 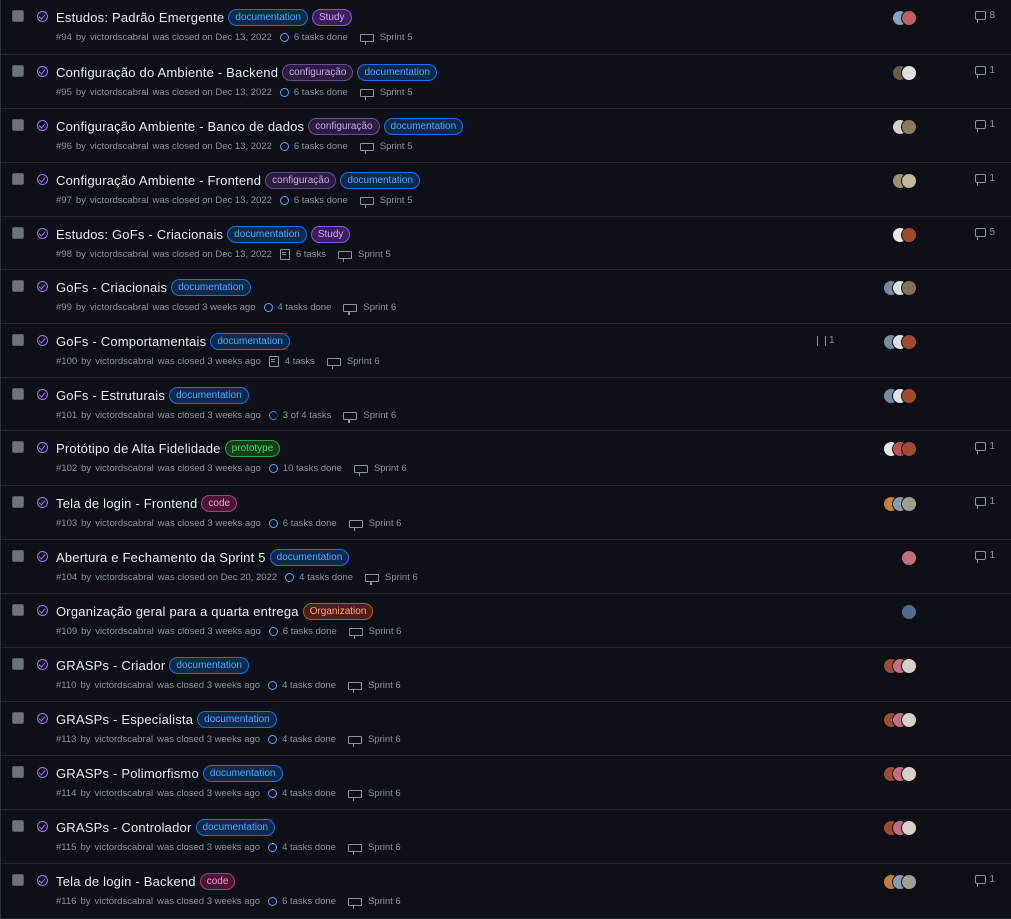 I want to click on issue-title: GRASPs - Criador, so click(x=110, y=665).